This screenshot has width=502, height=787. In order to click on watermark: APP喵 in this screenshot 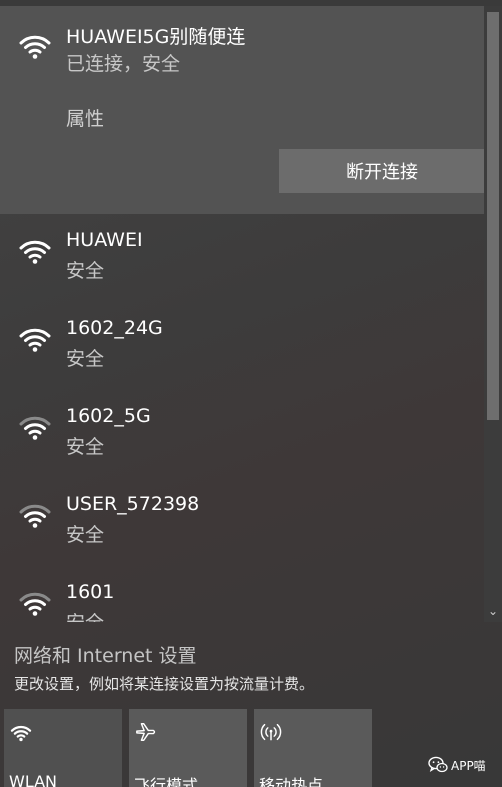, I will do `click(457, 765)`.